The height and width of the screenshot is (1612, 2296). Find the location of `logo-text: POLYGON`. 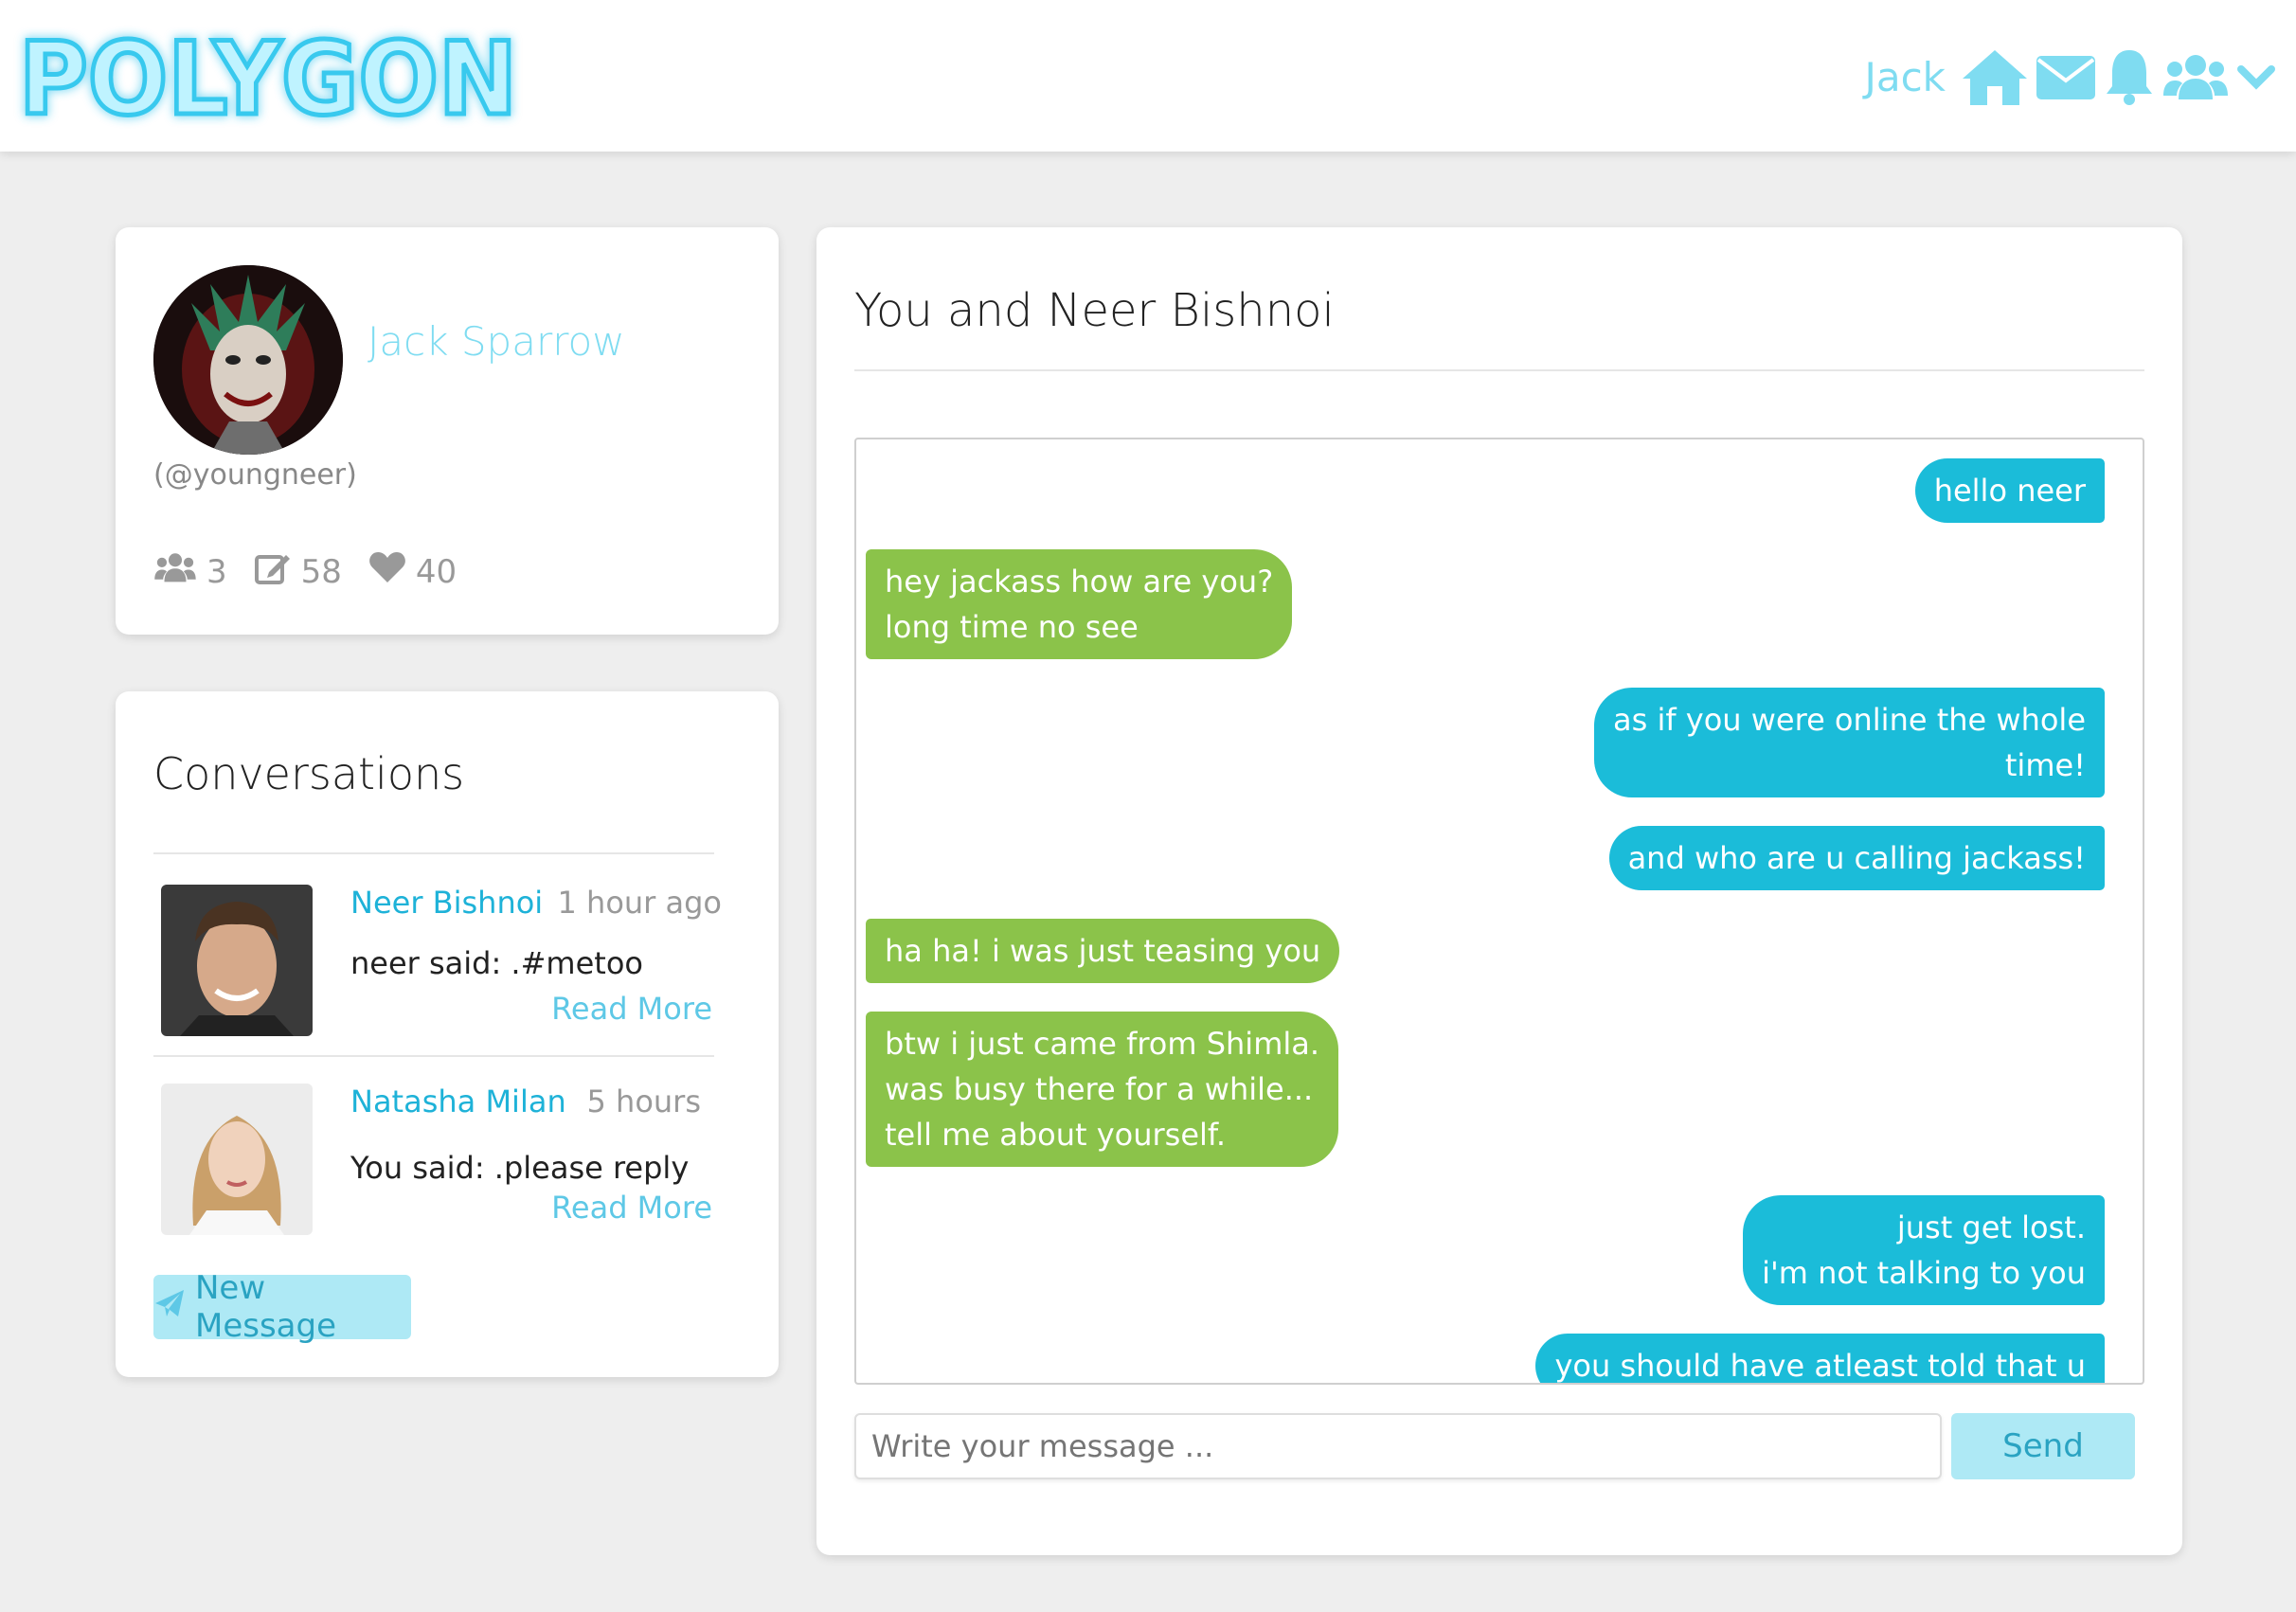

logo-text: POLYGON is located at coordinates (268, 77).